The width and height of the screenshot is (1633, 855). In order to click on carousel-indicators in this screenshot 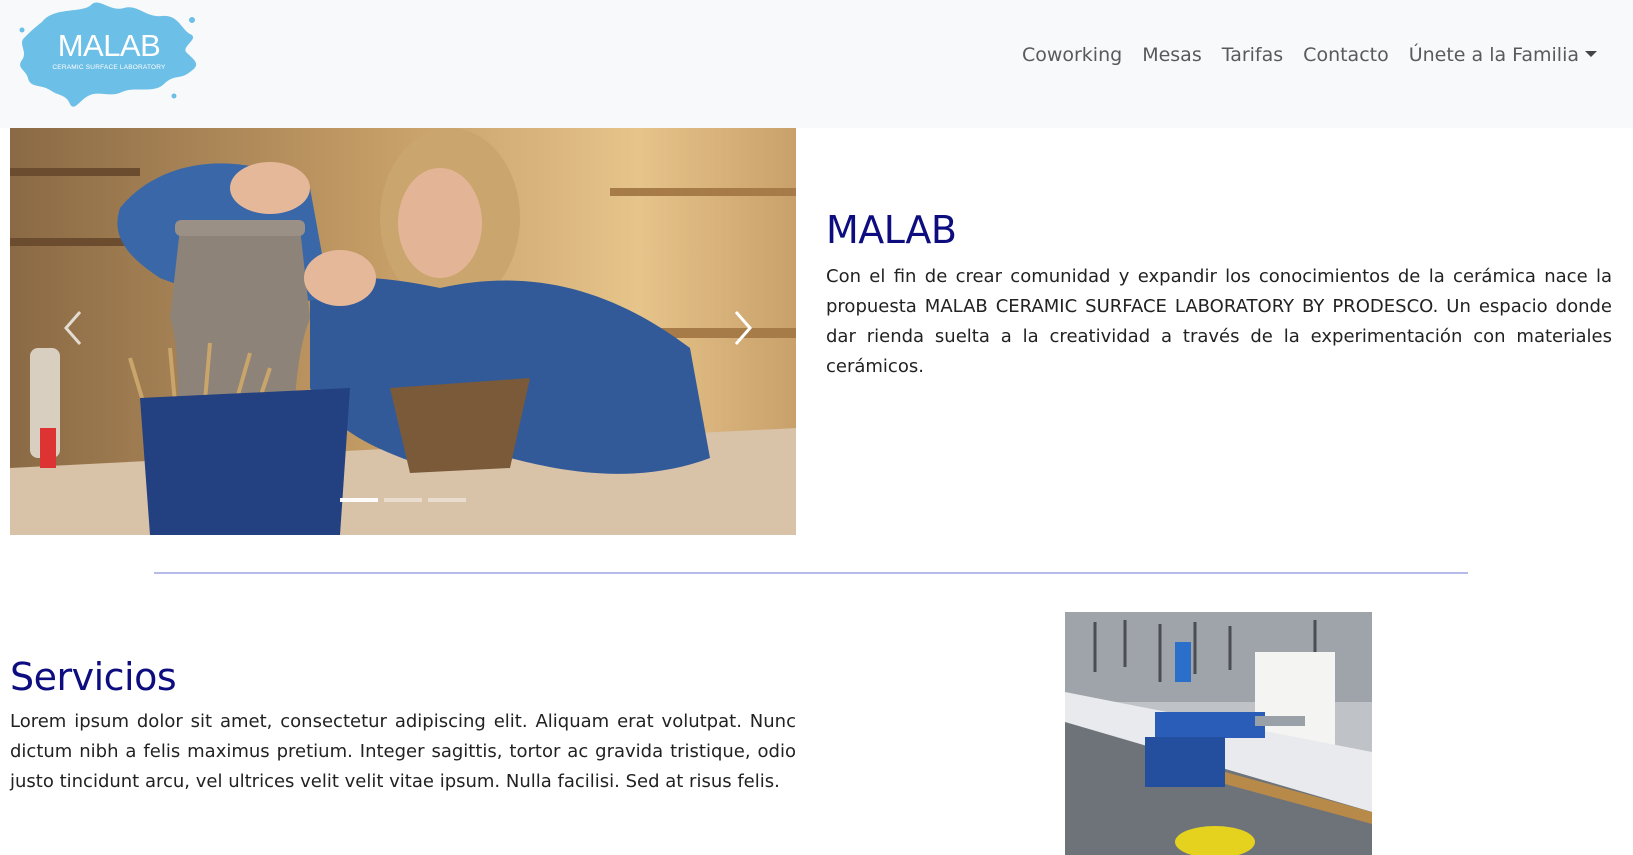, I will do `click(403, 500)`.